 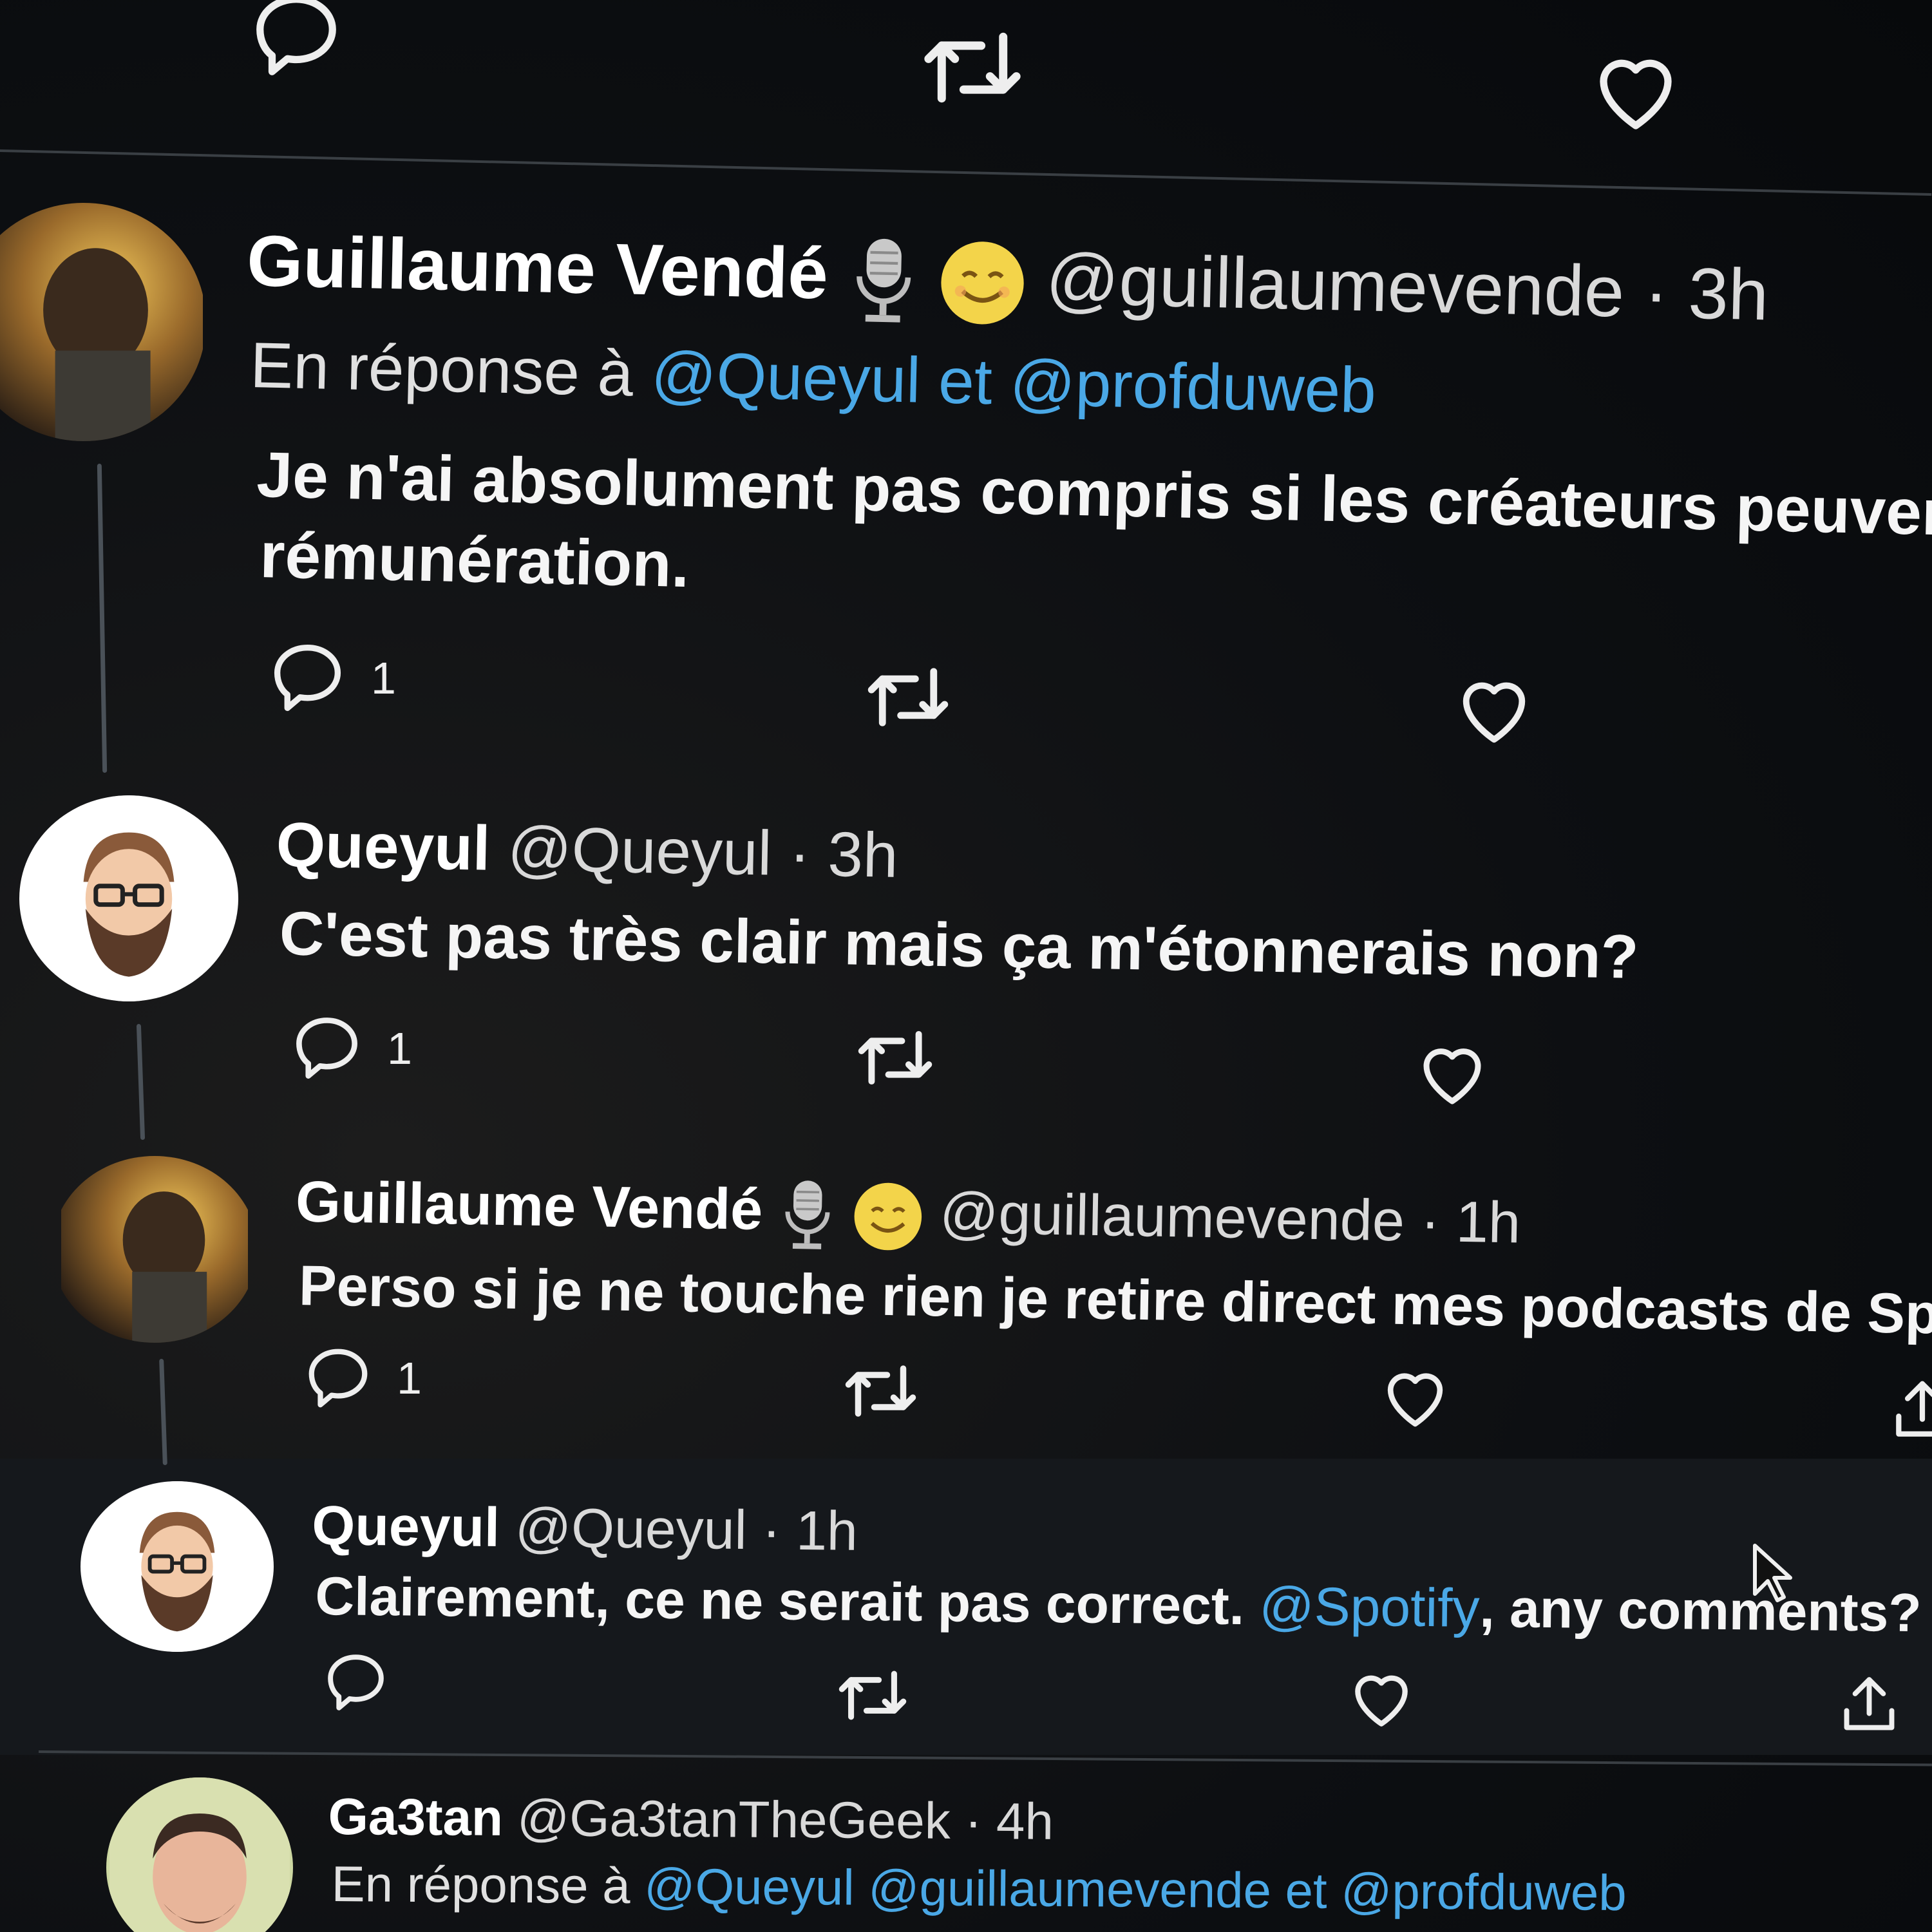 I want to click on tweet-text-line: rémunération., so click(x=475, y=559).